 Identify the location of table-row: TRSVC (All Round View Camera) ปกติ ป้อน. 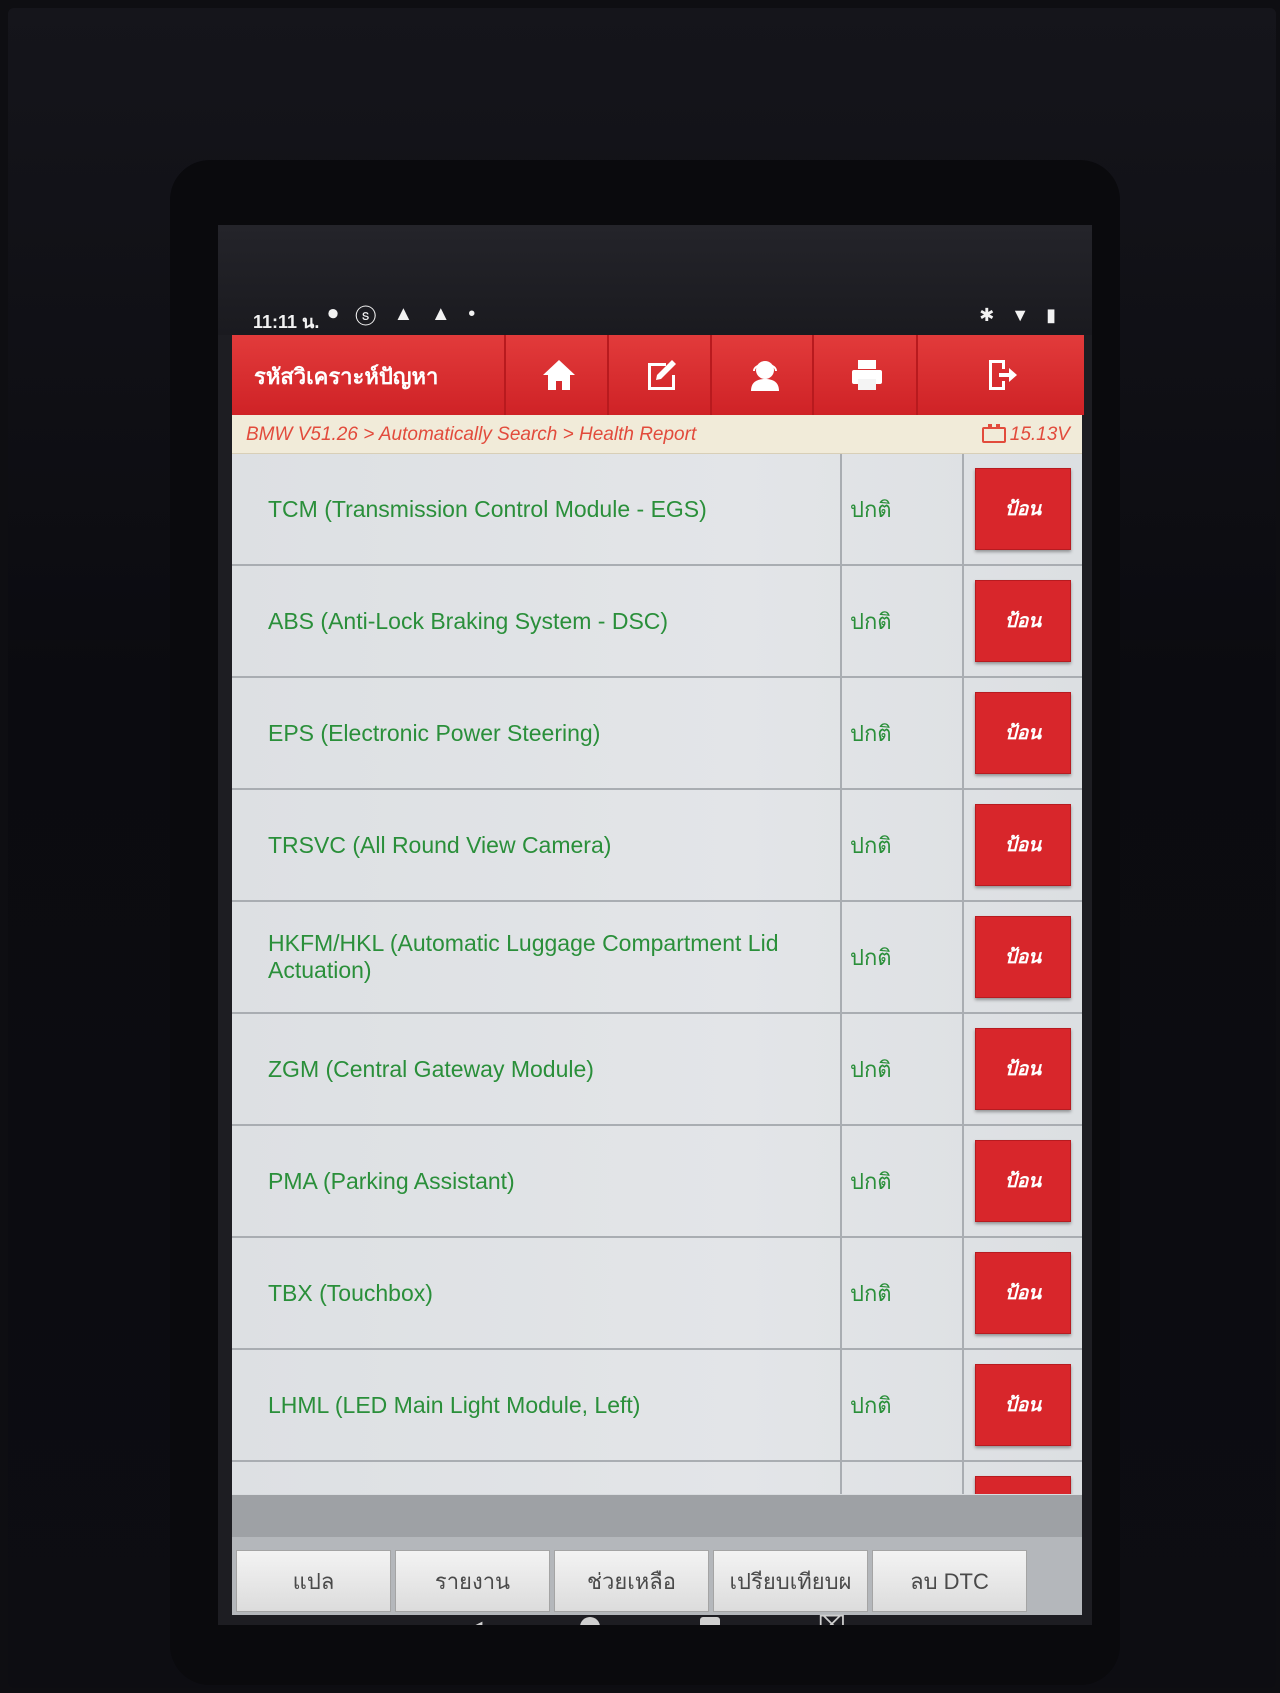
(657, 846).